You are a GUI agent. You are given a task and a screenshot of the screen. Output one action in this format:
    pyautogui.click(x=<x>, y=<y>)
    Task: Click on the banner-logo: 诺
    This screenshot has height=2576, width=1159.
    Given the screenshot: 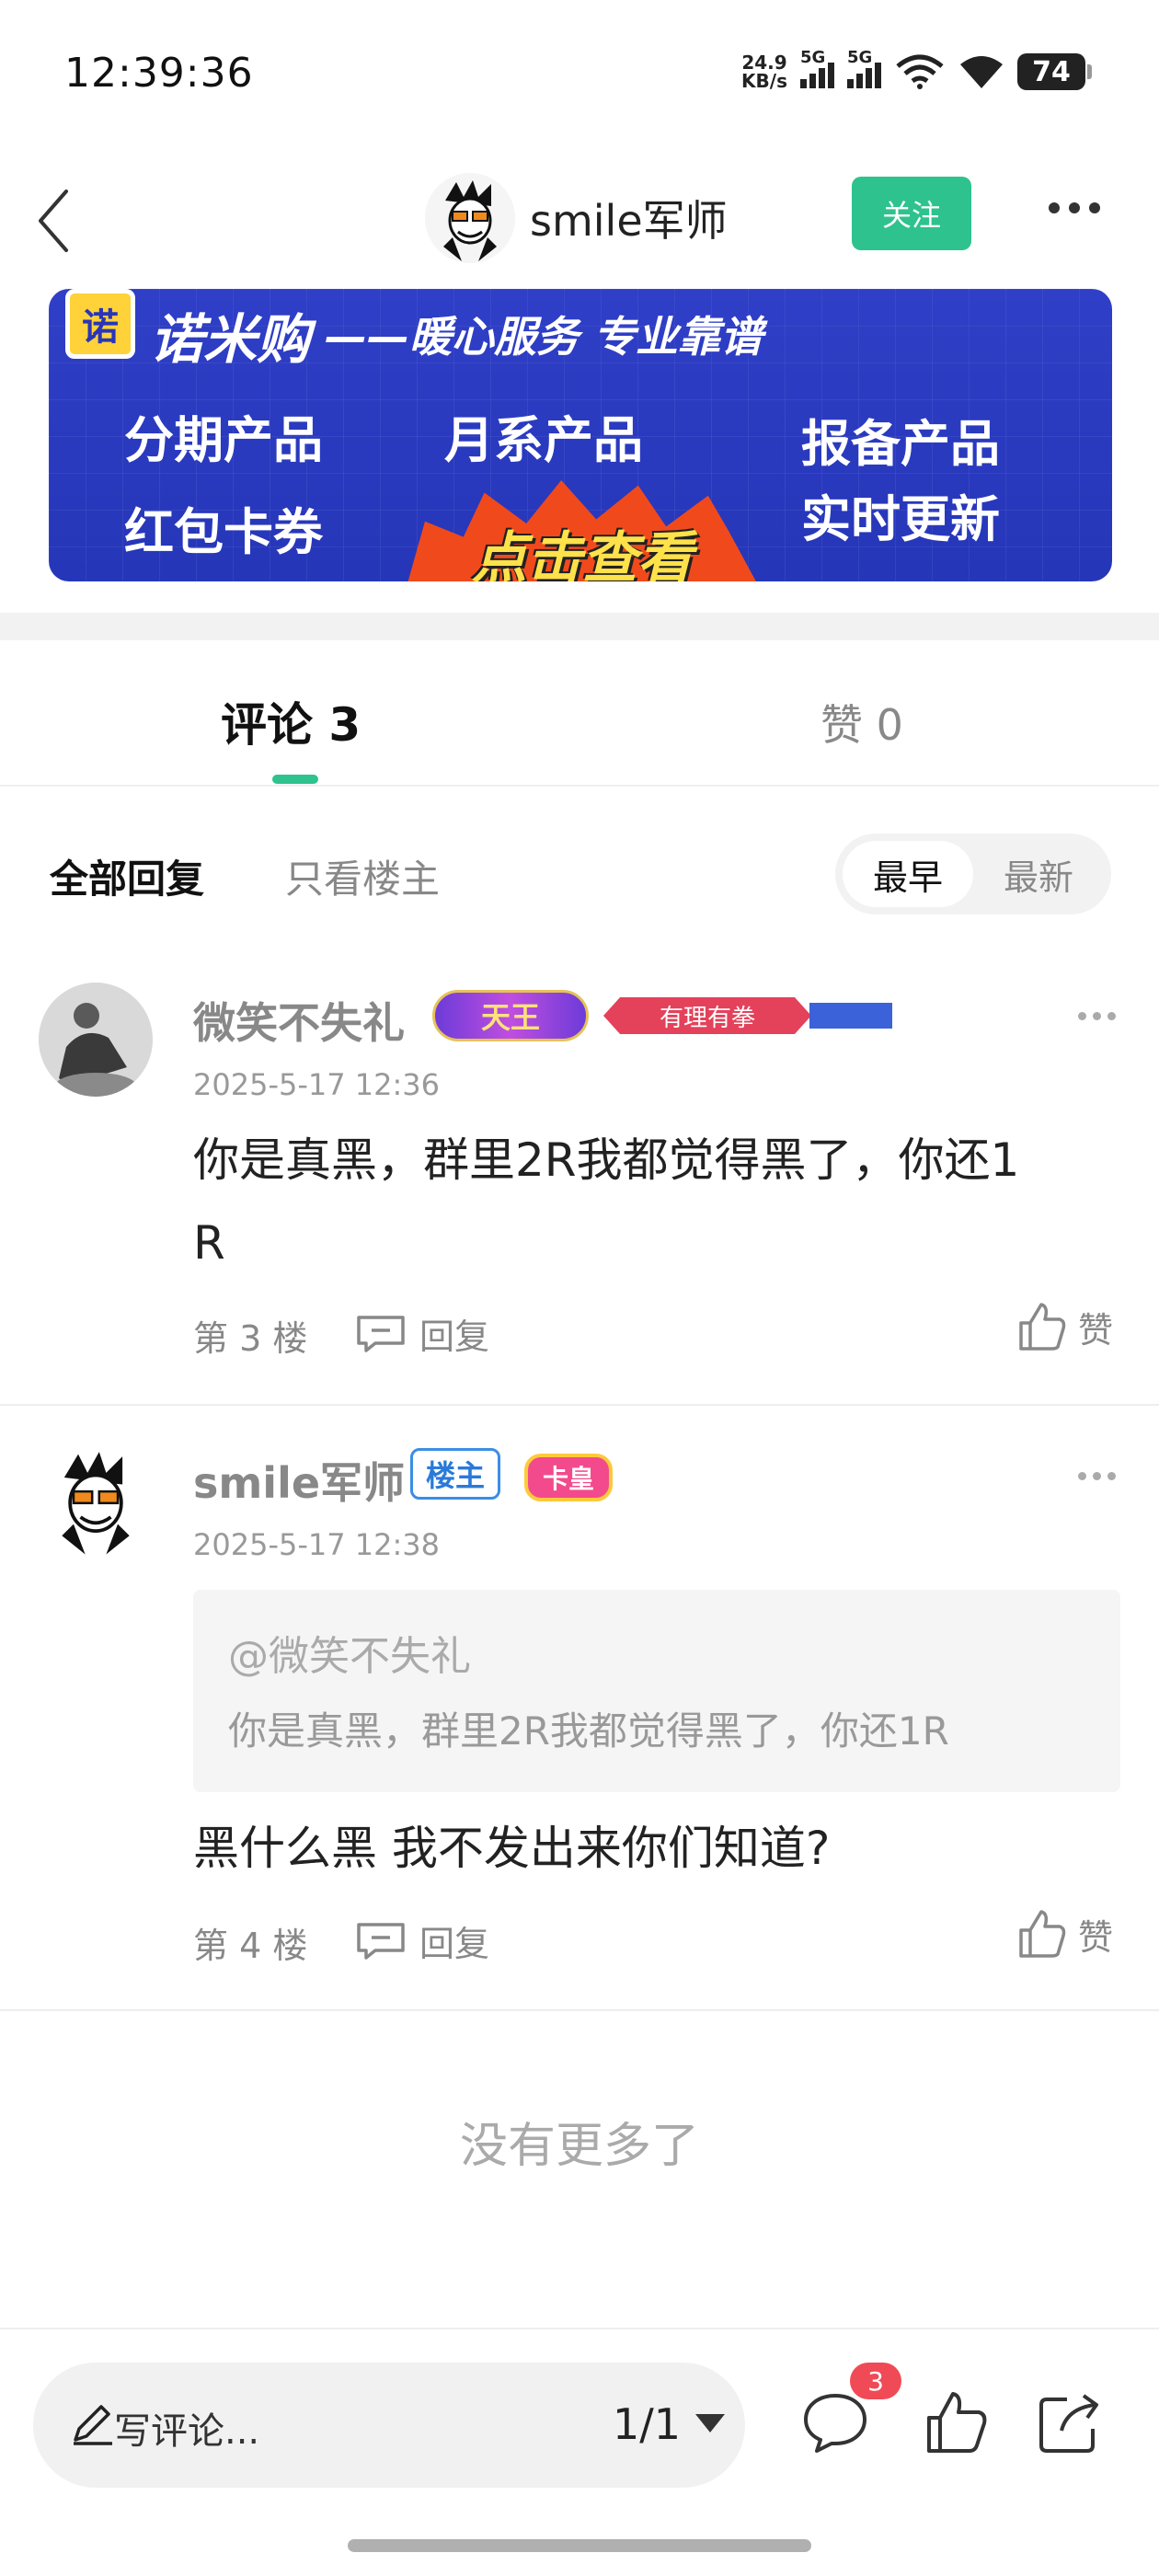 What is the action you would take?
    pyautogui.click(x=100, y=324)
    